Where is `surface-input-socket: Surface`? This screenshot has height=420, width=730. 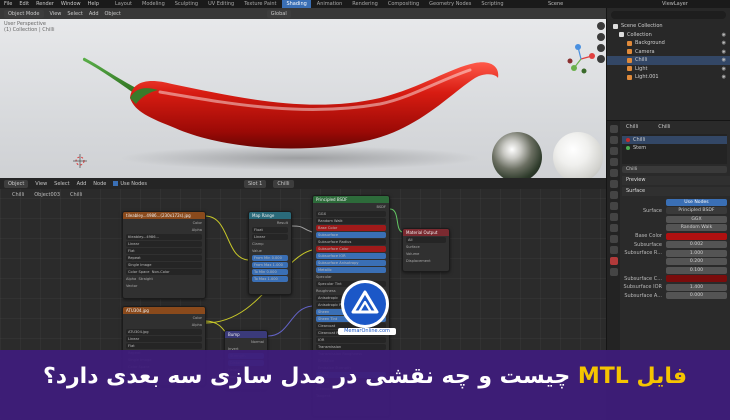
surface-input-socket: Surface is located at coordinates (426, 247).